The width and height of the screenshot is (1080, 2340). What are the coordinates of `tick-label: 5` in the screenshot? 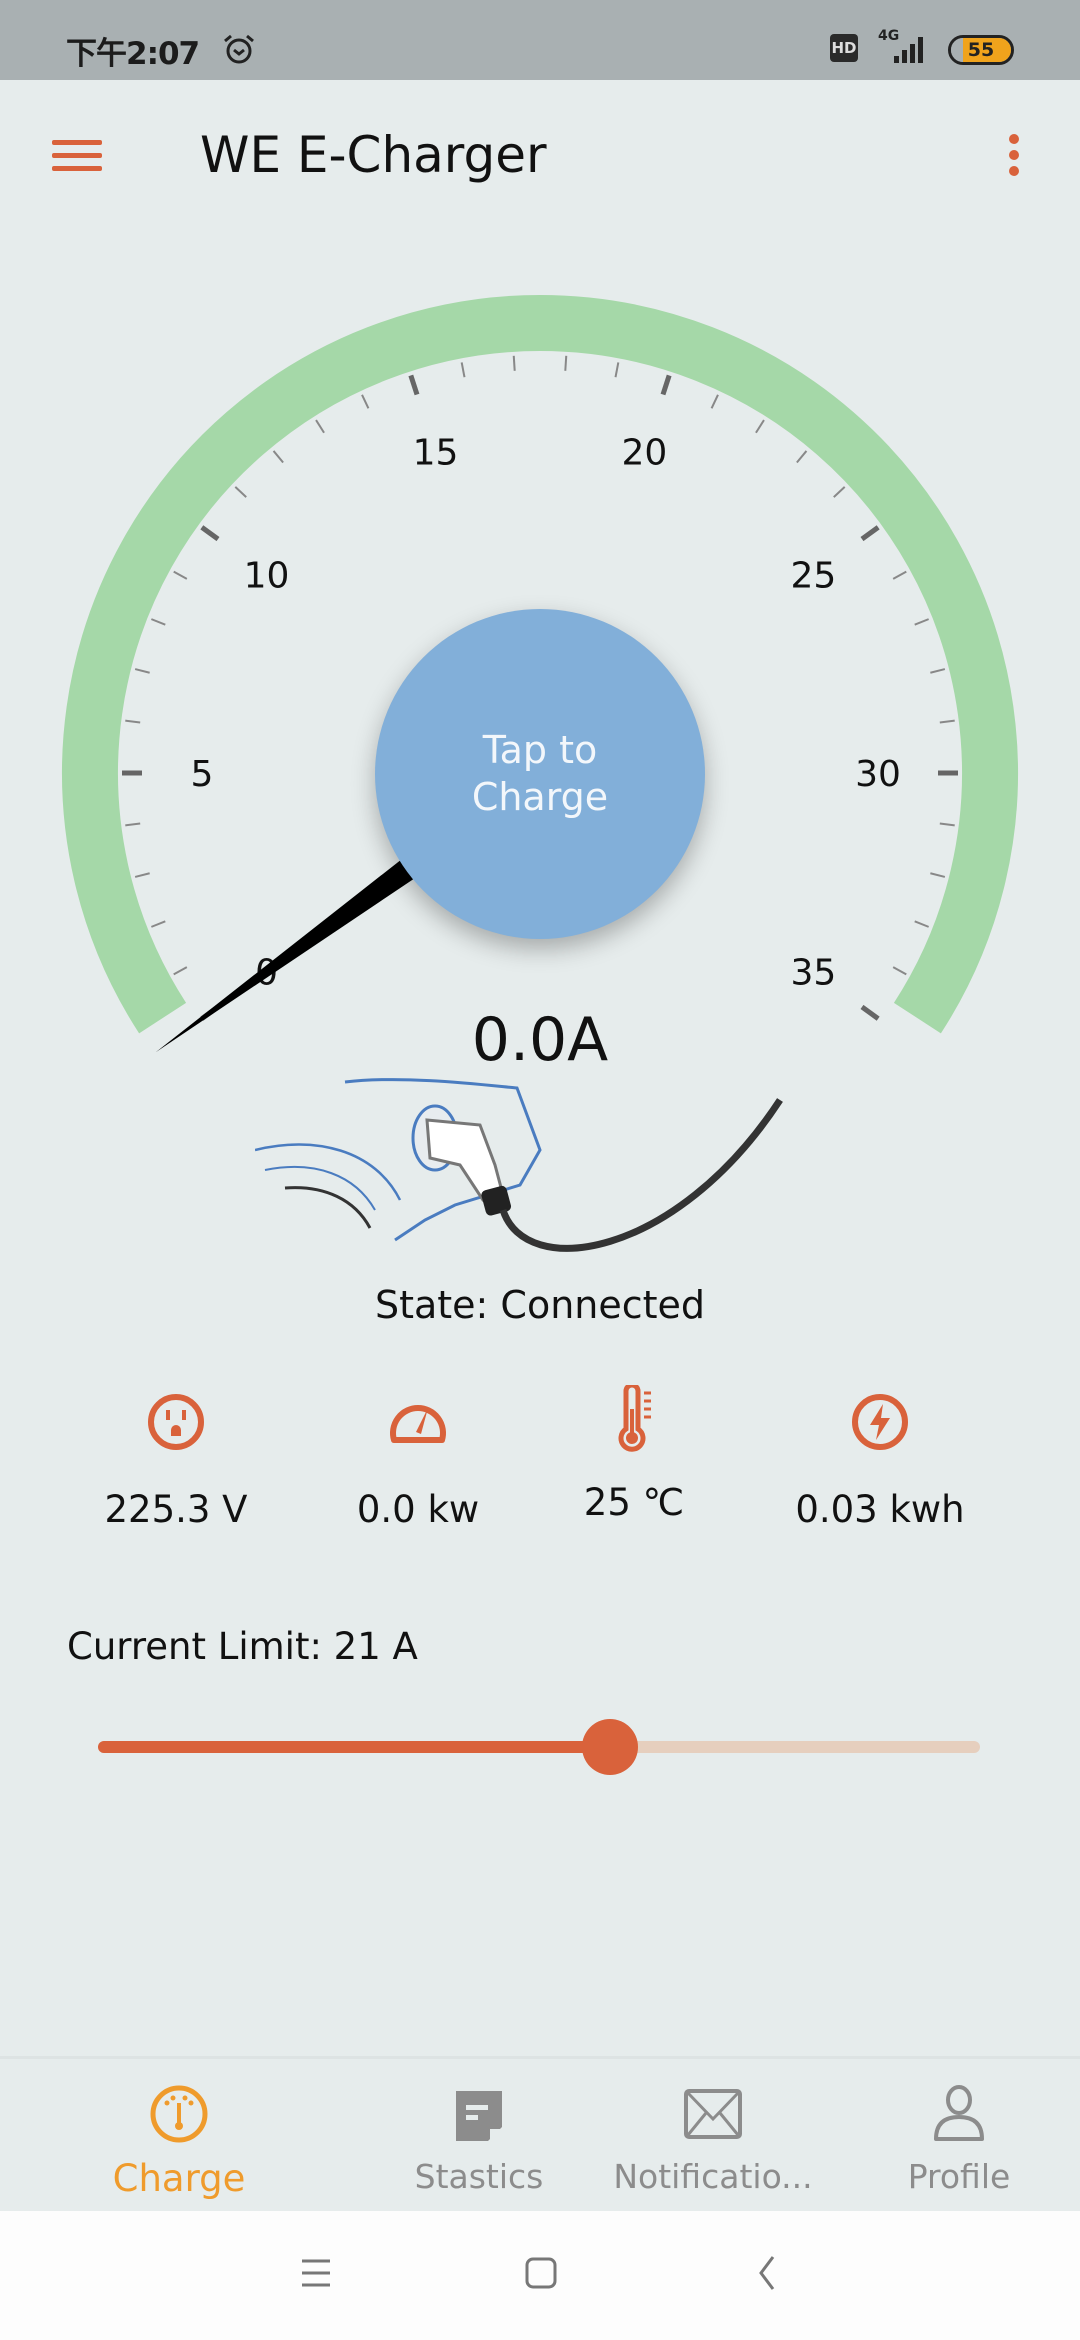 It's located at (202, 774).